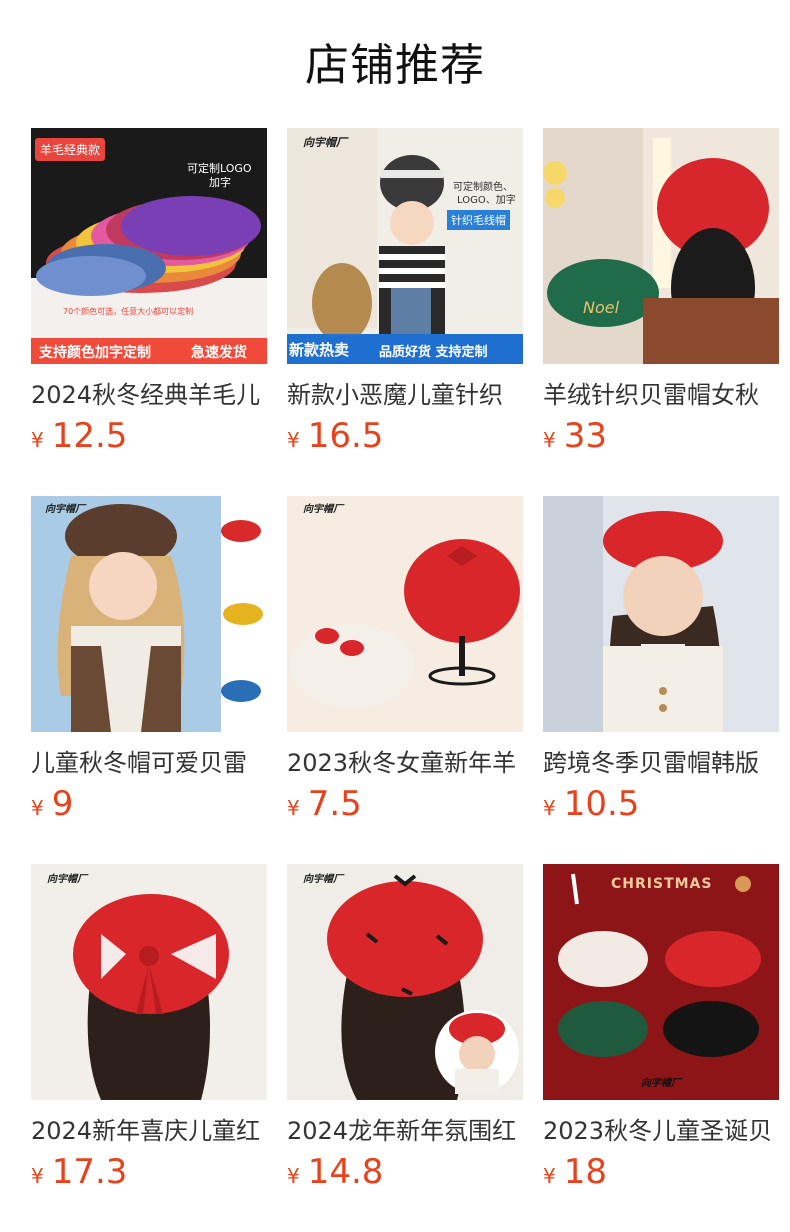 The width and height of the screenshot is (790, 1232). I want to click on girl-brown-beret-photo, so click(149, 614).